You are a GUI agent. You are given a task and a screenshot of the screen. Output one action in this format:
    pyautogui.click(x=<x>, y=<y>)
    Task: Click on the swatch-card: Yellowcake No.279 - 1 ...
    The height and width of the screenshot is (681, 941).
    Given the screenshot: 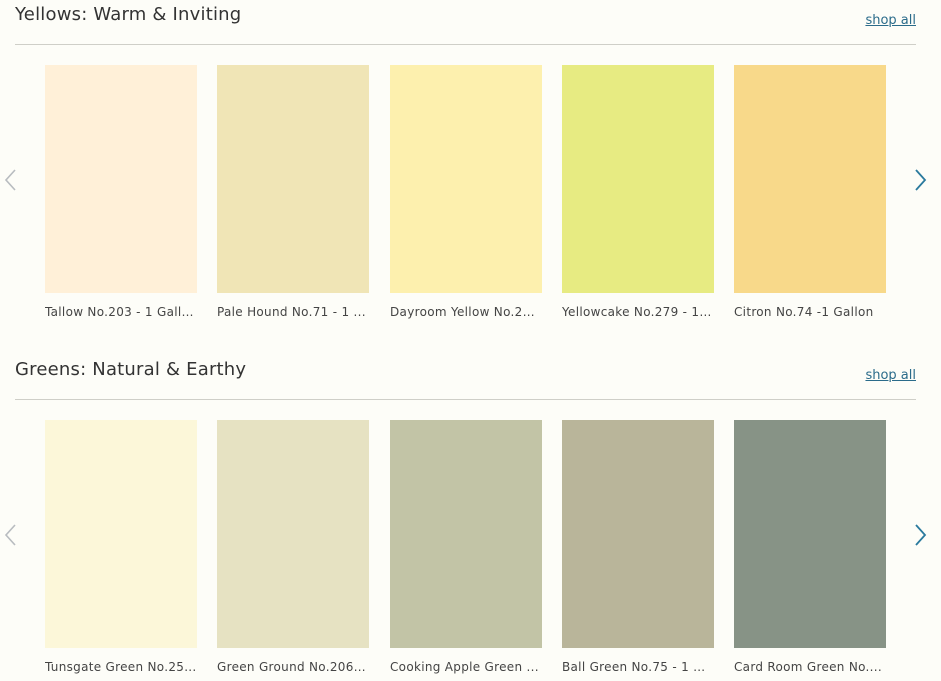 What is the action you would take?
    pyautogui.click(x=638, y=192)
    